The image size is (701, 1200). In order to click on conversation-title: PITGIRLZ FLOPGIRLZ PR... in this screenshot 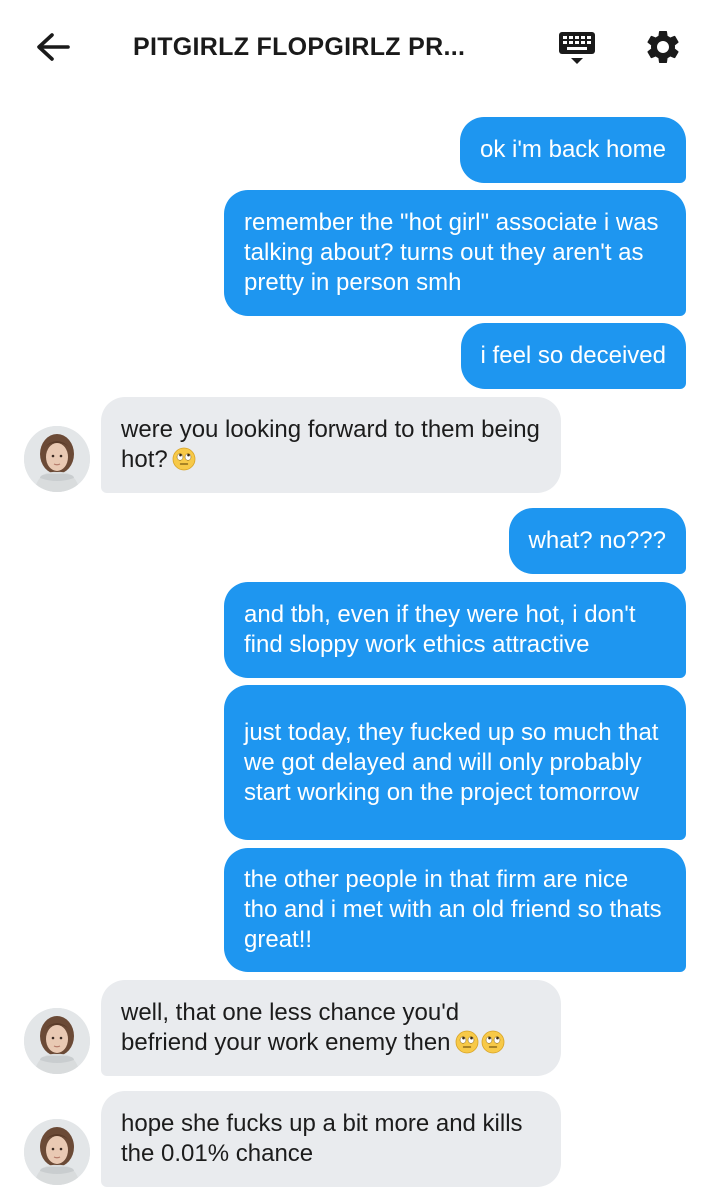, I will do `click(299, 47)`.